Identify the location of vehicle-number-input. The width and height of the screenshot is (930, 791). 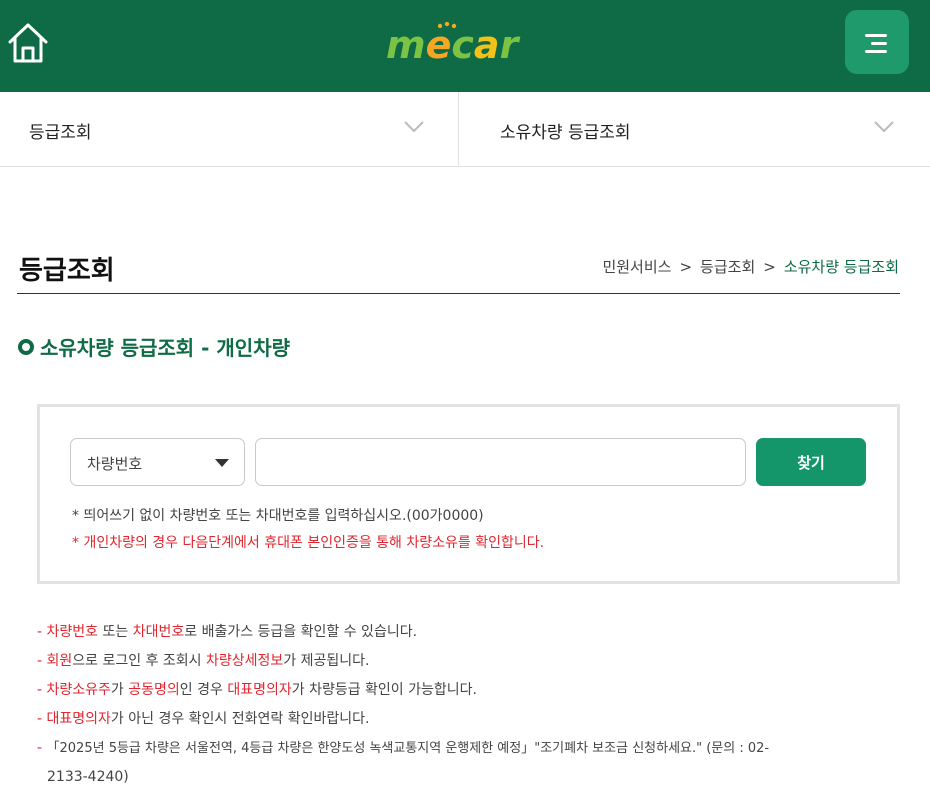
(500, 462).